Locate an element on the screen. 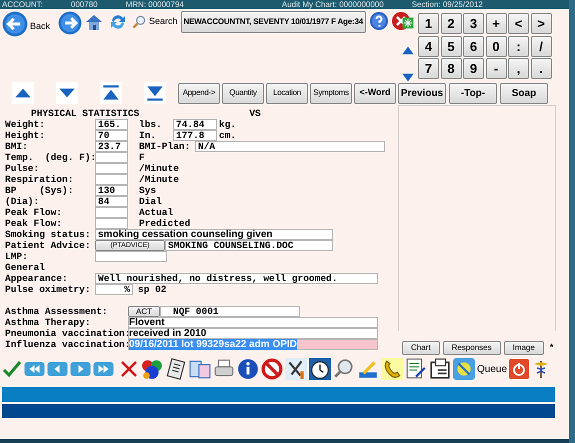  field-label: (Dia): is located at coordinates (22, 201).